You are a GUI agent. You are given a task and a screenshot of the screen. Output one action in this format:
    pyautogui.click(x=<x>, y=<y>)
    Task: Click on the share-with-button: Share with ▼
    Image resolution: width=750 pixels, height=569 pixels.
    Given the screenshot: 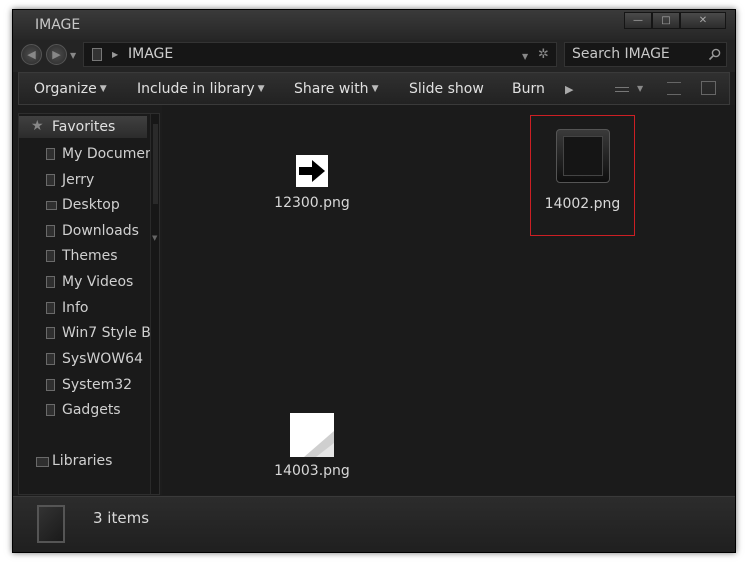 What is the action you would take?
    pyautogui.click(x=336, y=89)
    